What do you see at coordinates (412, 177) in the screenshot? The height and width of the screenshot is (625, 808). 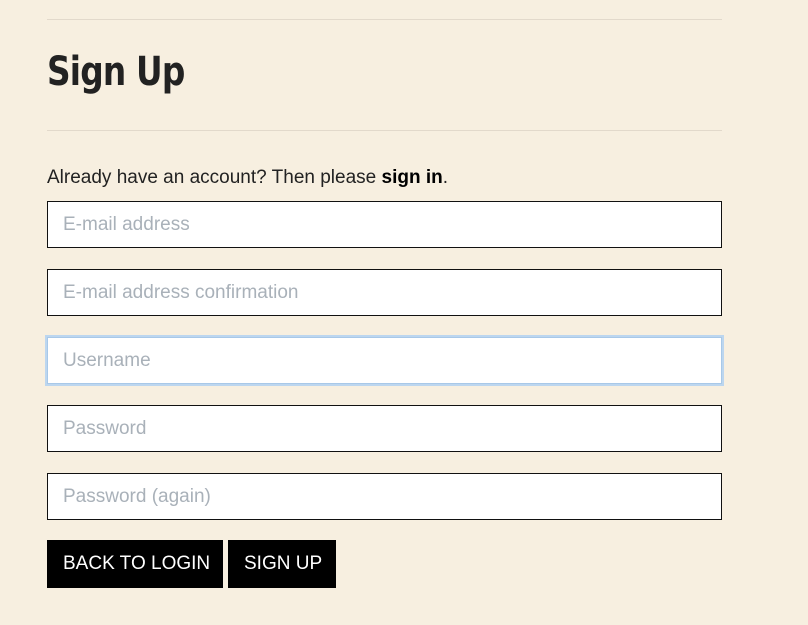 I see `sign-in-link: sign in` at bounding box center [412, 177].